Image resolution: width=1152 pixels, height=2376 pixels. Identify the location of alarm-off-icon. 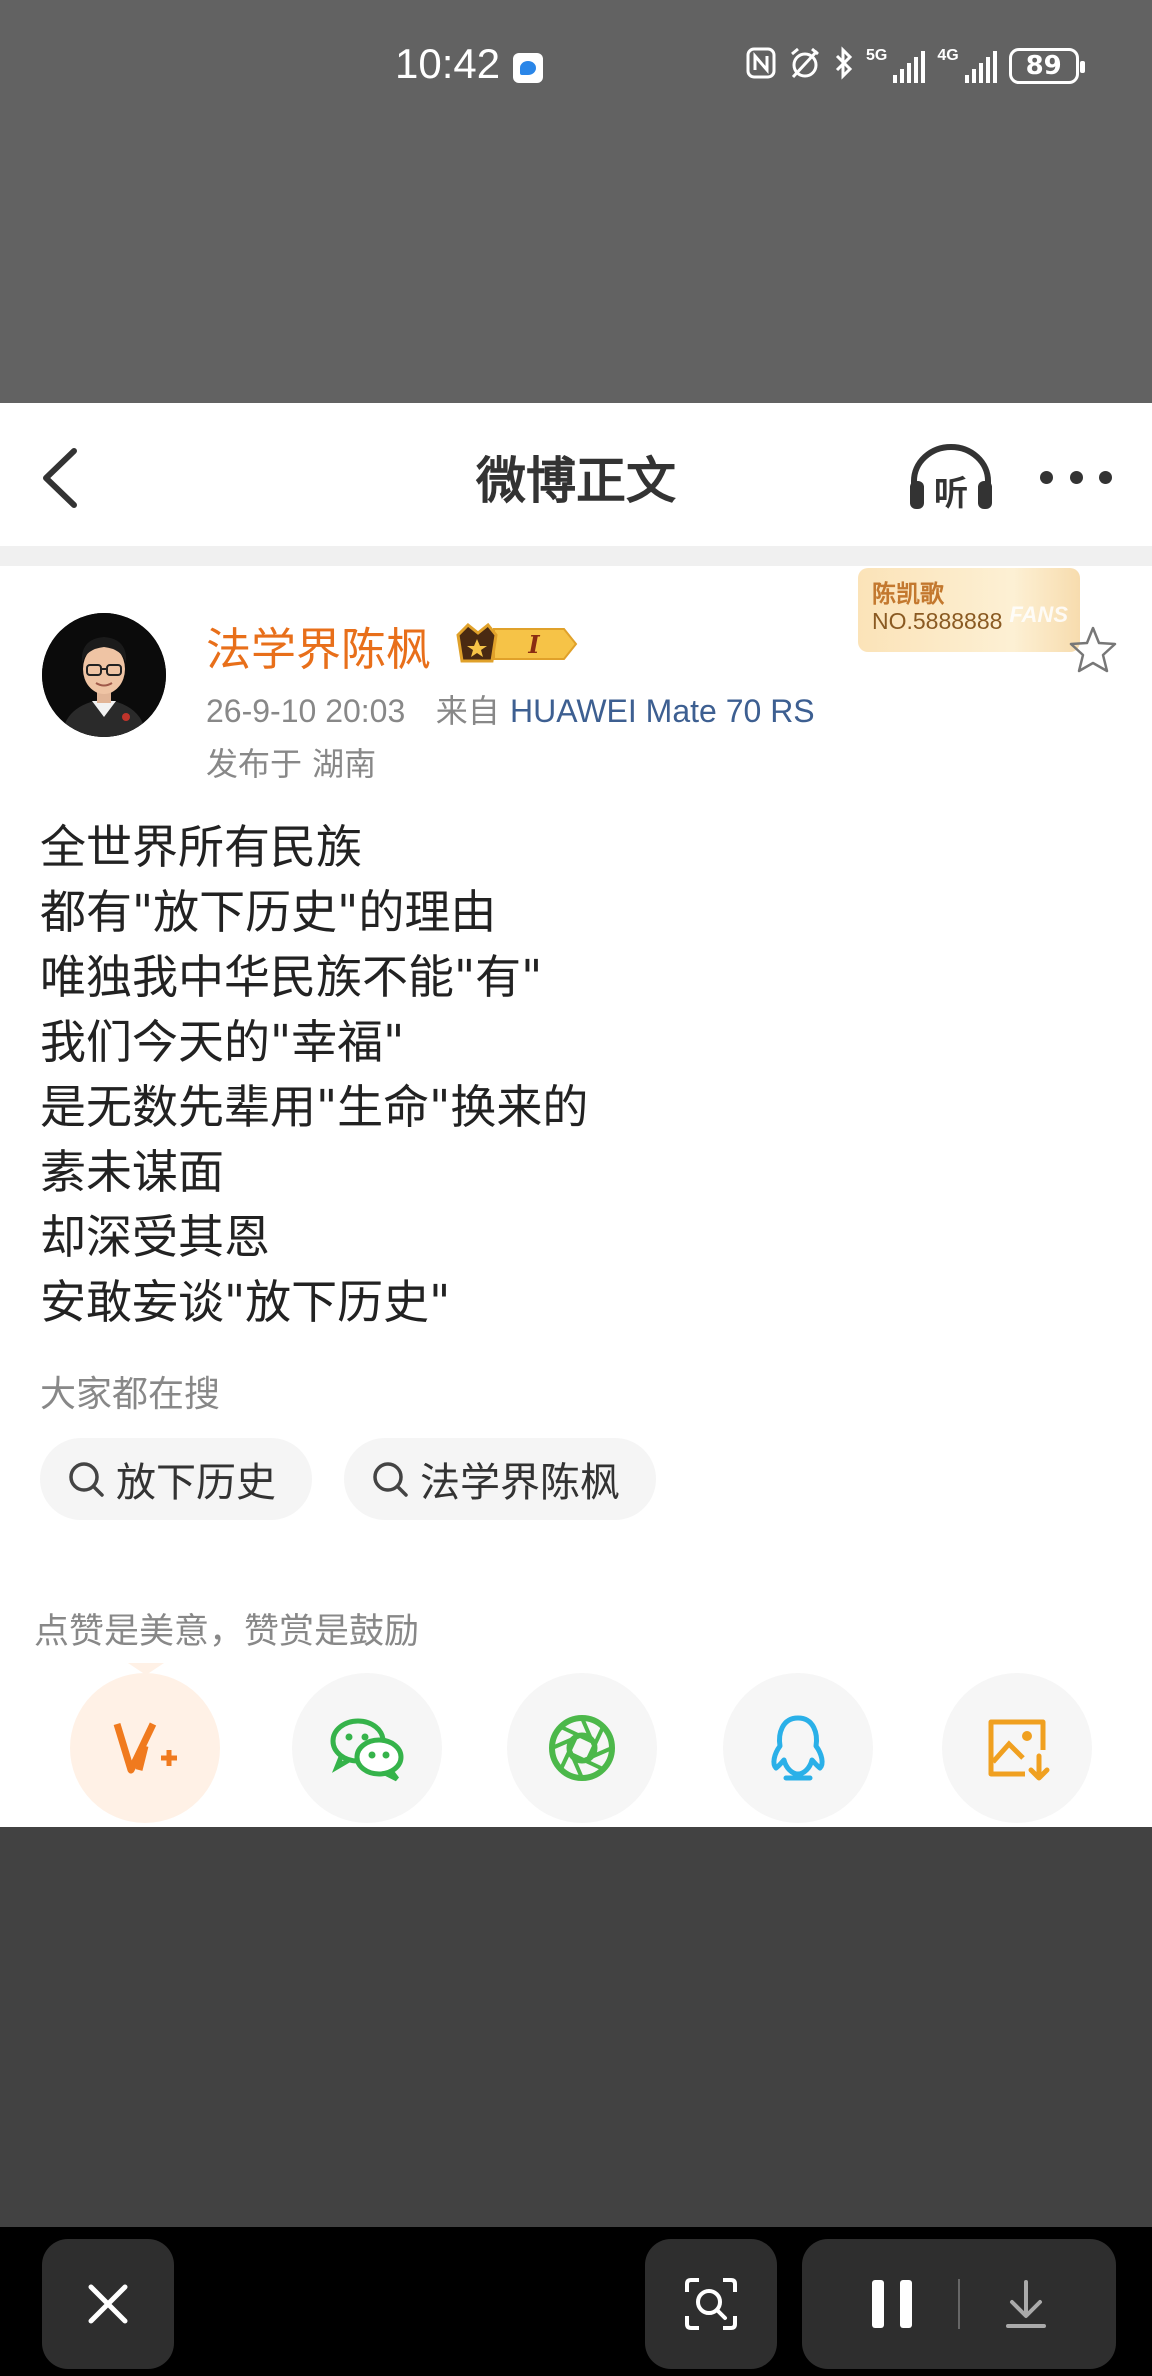
(805, 66).